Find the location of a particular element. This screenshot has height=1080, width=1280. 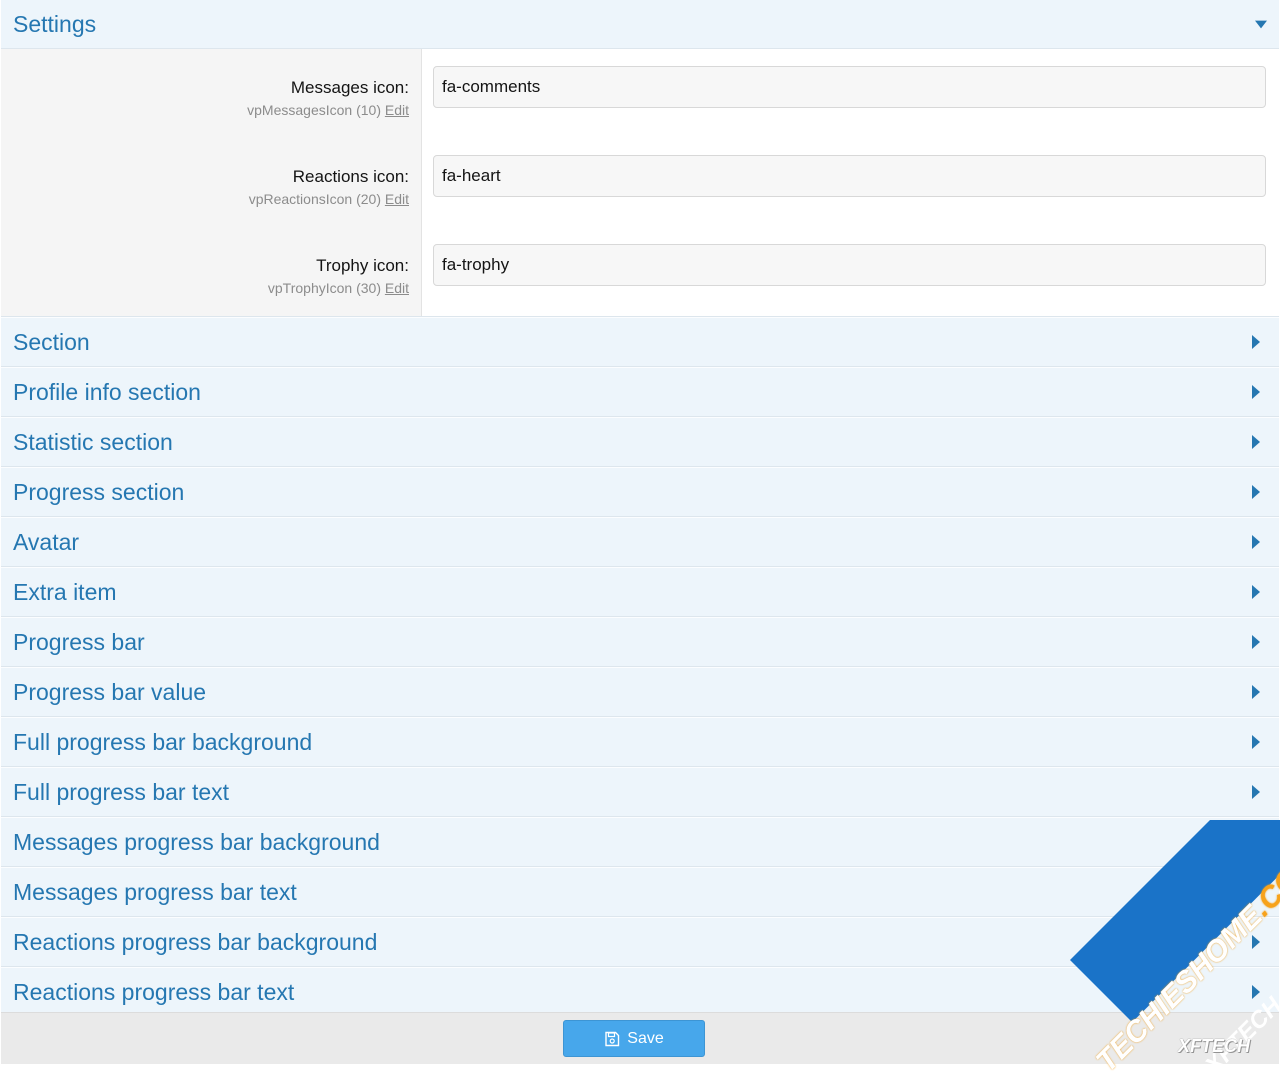

trophy-icon-edit-link: Edit is located at coordinates (397, 288).